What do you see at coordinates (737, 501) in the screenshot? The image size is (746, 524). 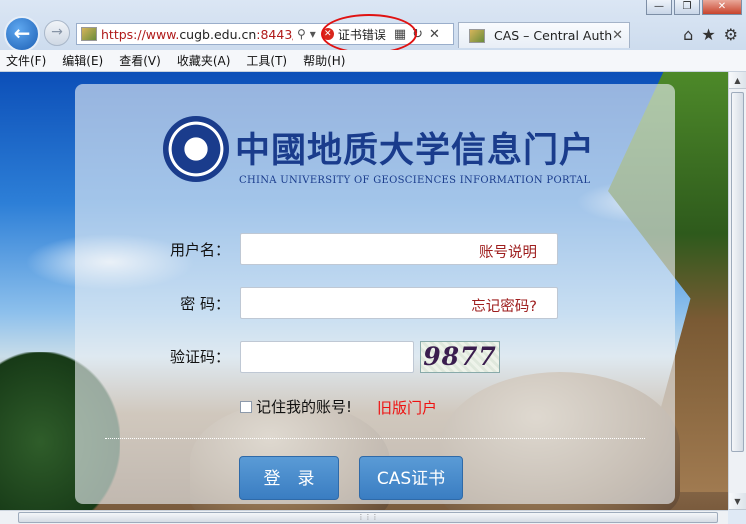 I see `scroll-down-icon: ▼` at bounding box center [737, 501].